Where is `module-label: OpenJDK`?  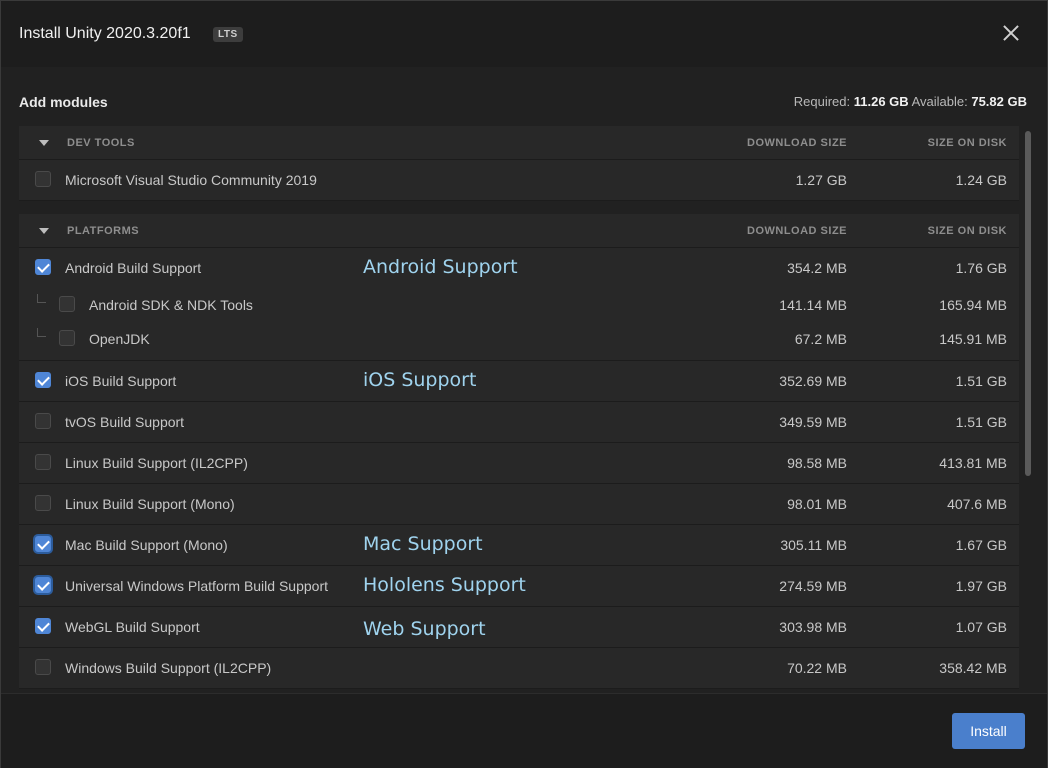
module-label: OpenJDK is located at coordinates (119, 339).